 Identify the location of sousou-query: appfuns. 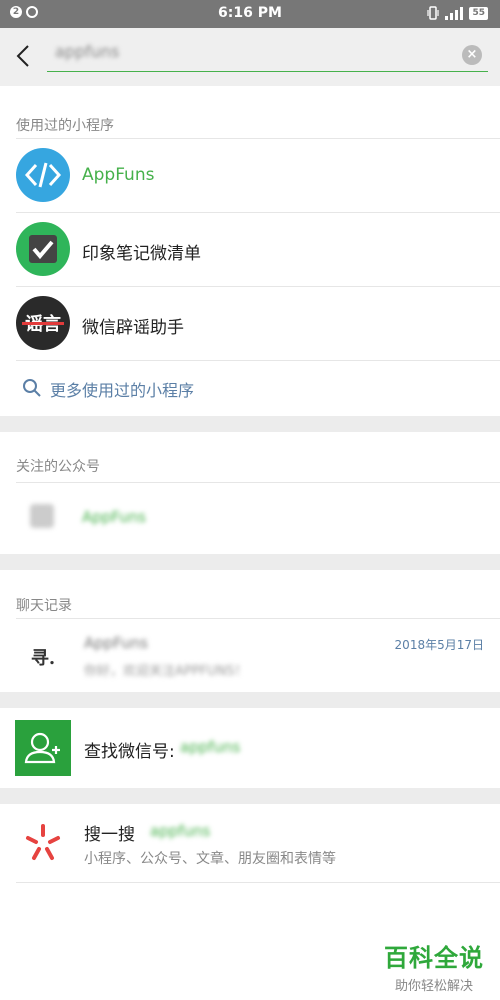
(180, 831).